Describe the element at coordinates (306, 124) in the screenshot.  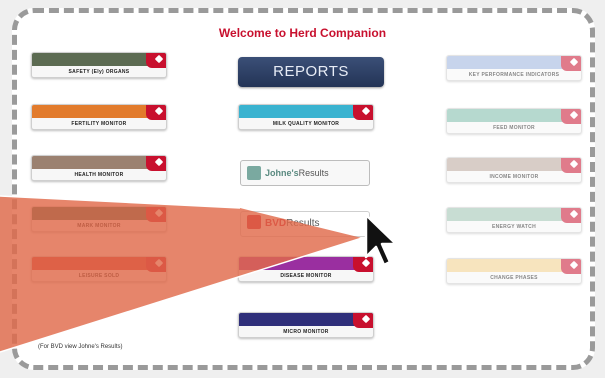
I see `tile-label: MILK QUALITY MONITOR` at that location.